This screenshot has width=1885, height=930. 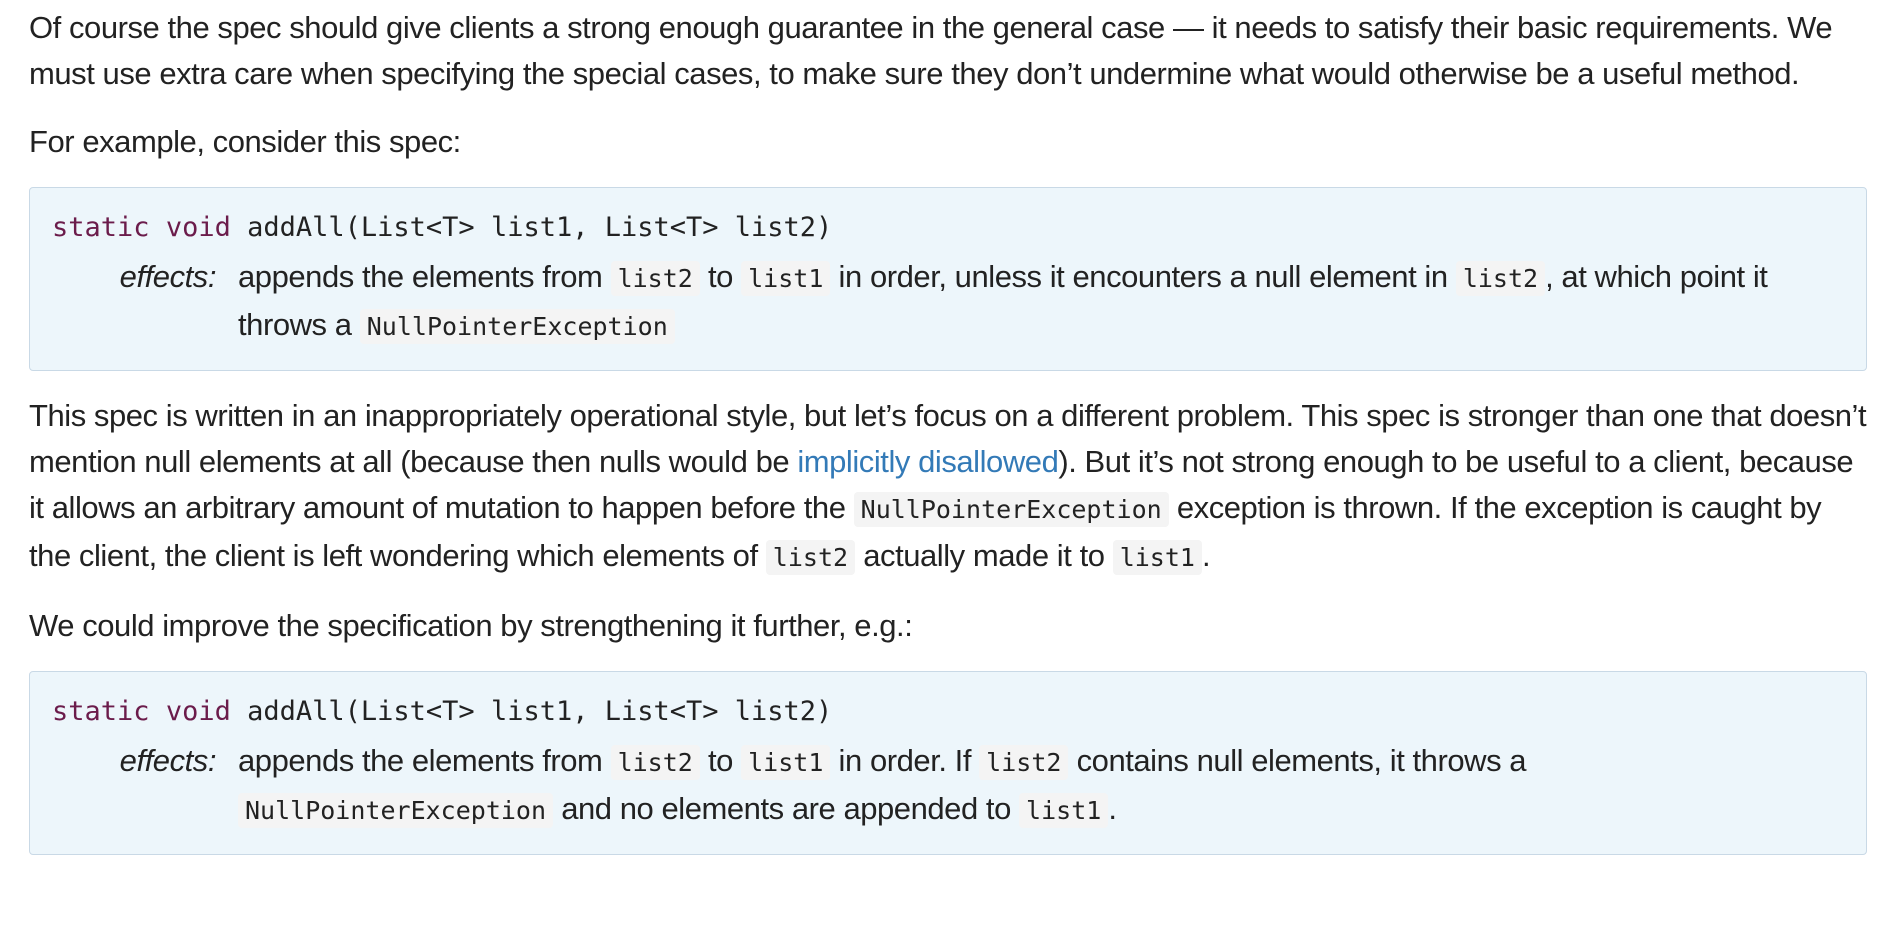 I want to click on paragraph-text-part: actually made it to, so click(x=984, y=555).